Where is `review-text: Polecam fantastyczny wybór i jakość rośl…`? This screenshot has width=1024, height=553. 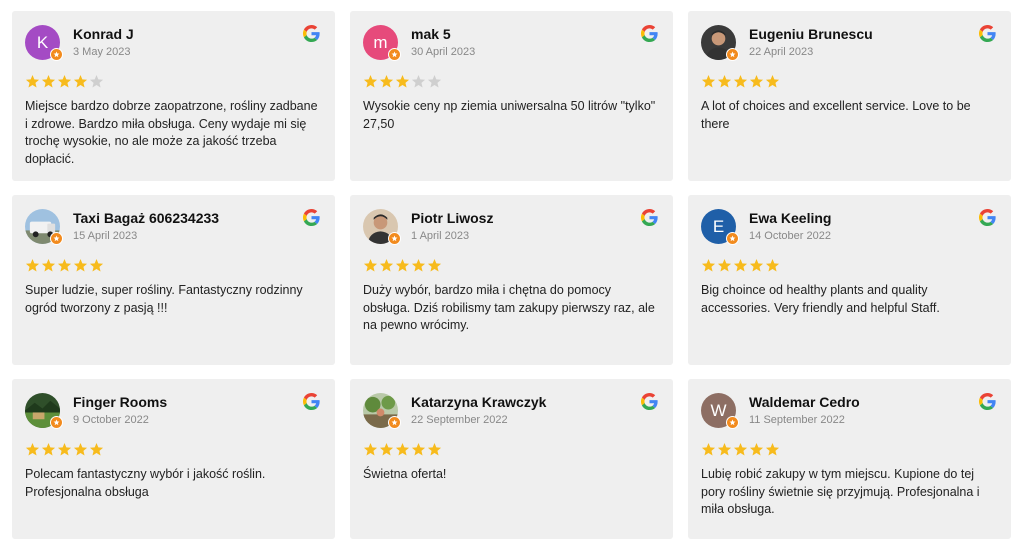 review-text: Polecam fantastyczny wybór i jakość rośl… is located at coordinates (145, 483).